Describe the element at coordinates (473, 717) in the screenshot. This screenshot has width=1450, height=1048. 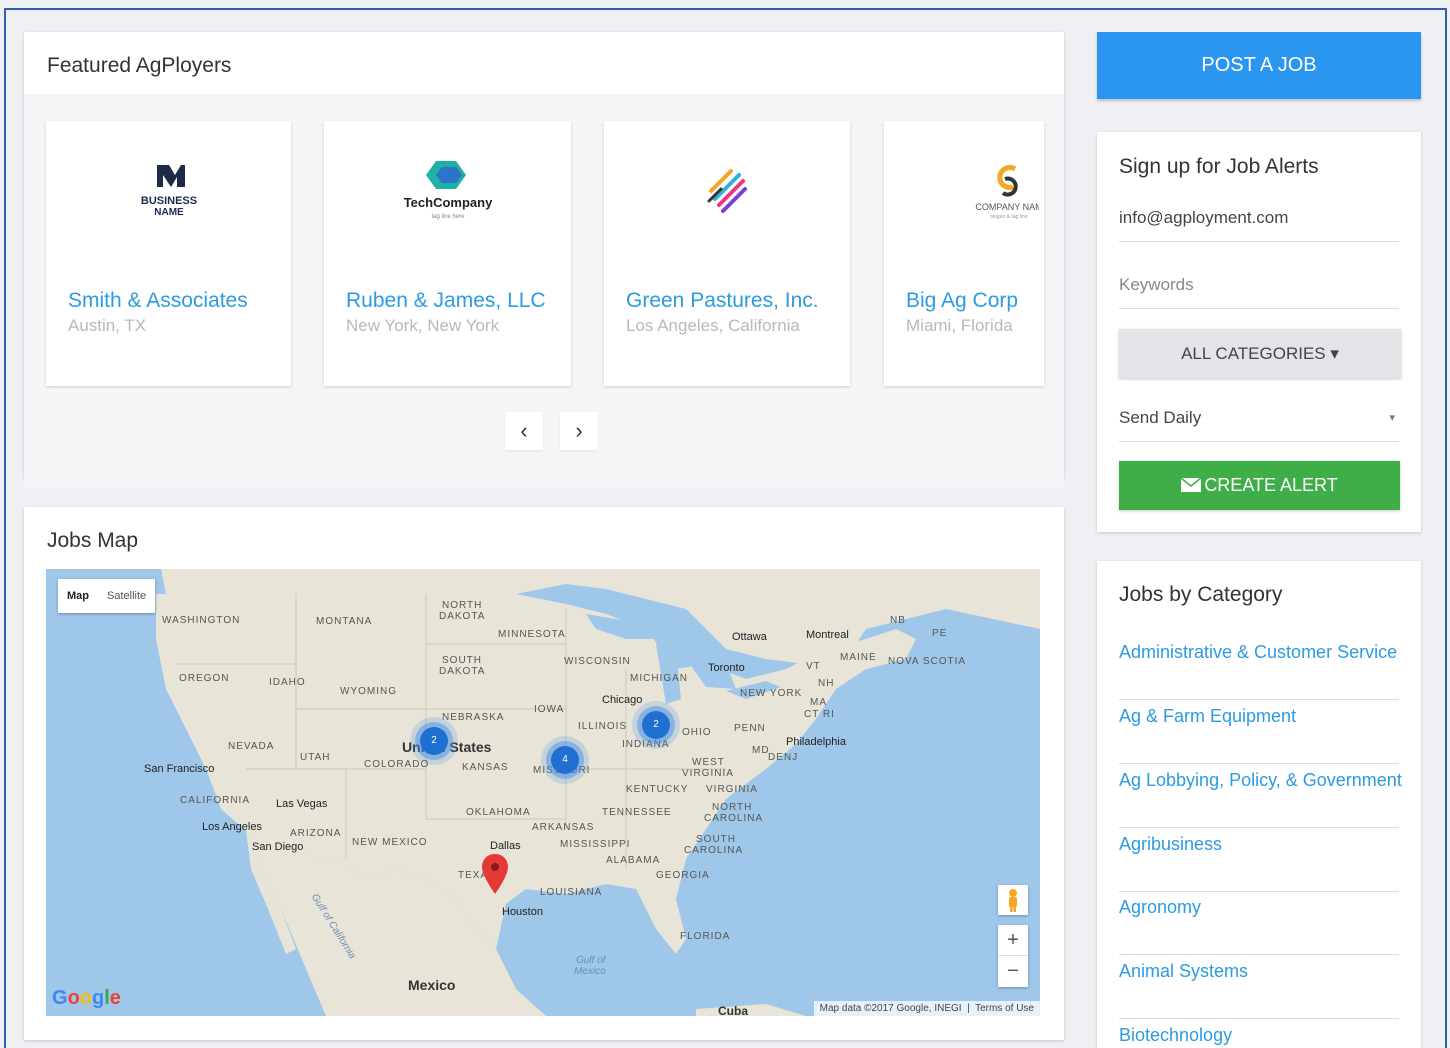
I see `map-label: NEBRASKA` at that location.